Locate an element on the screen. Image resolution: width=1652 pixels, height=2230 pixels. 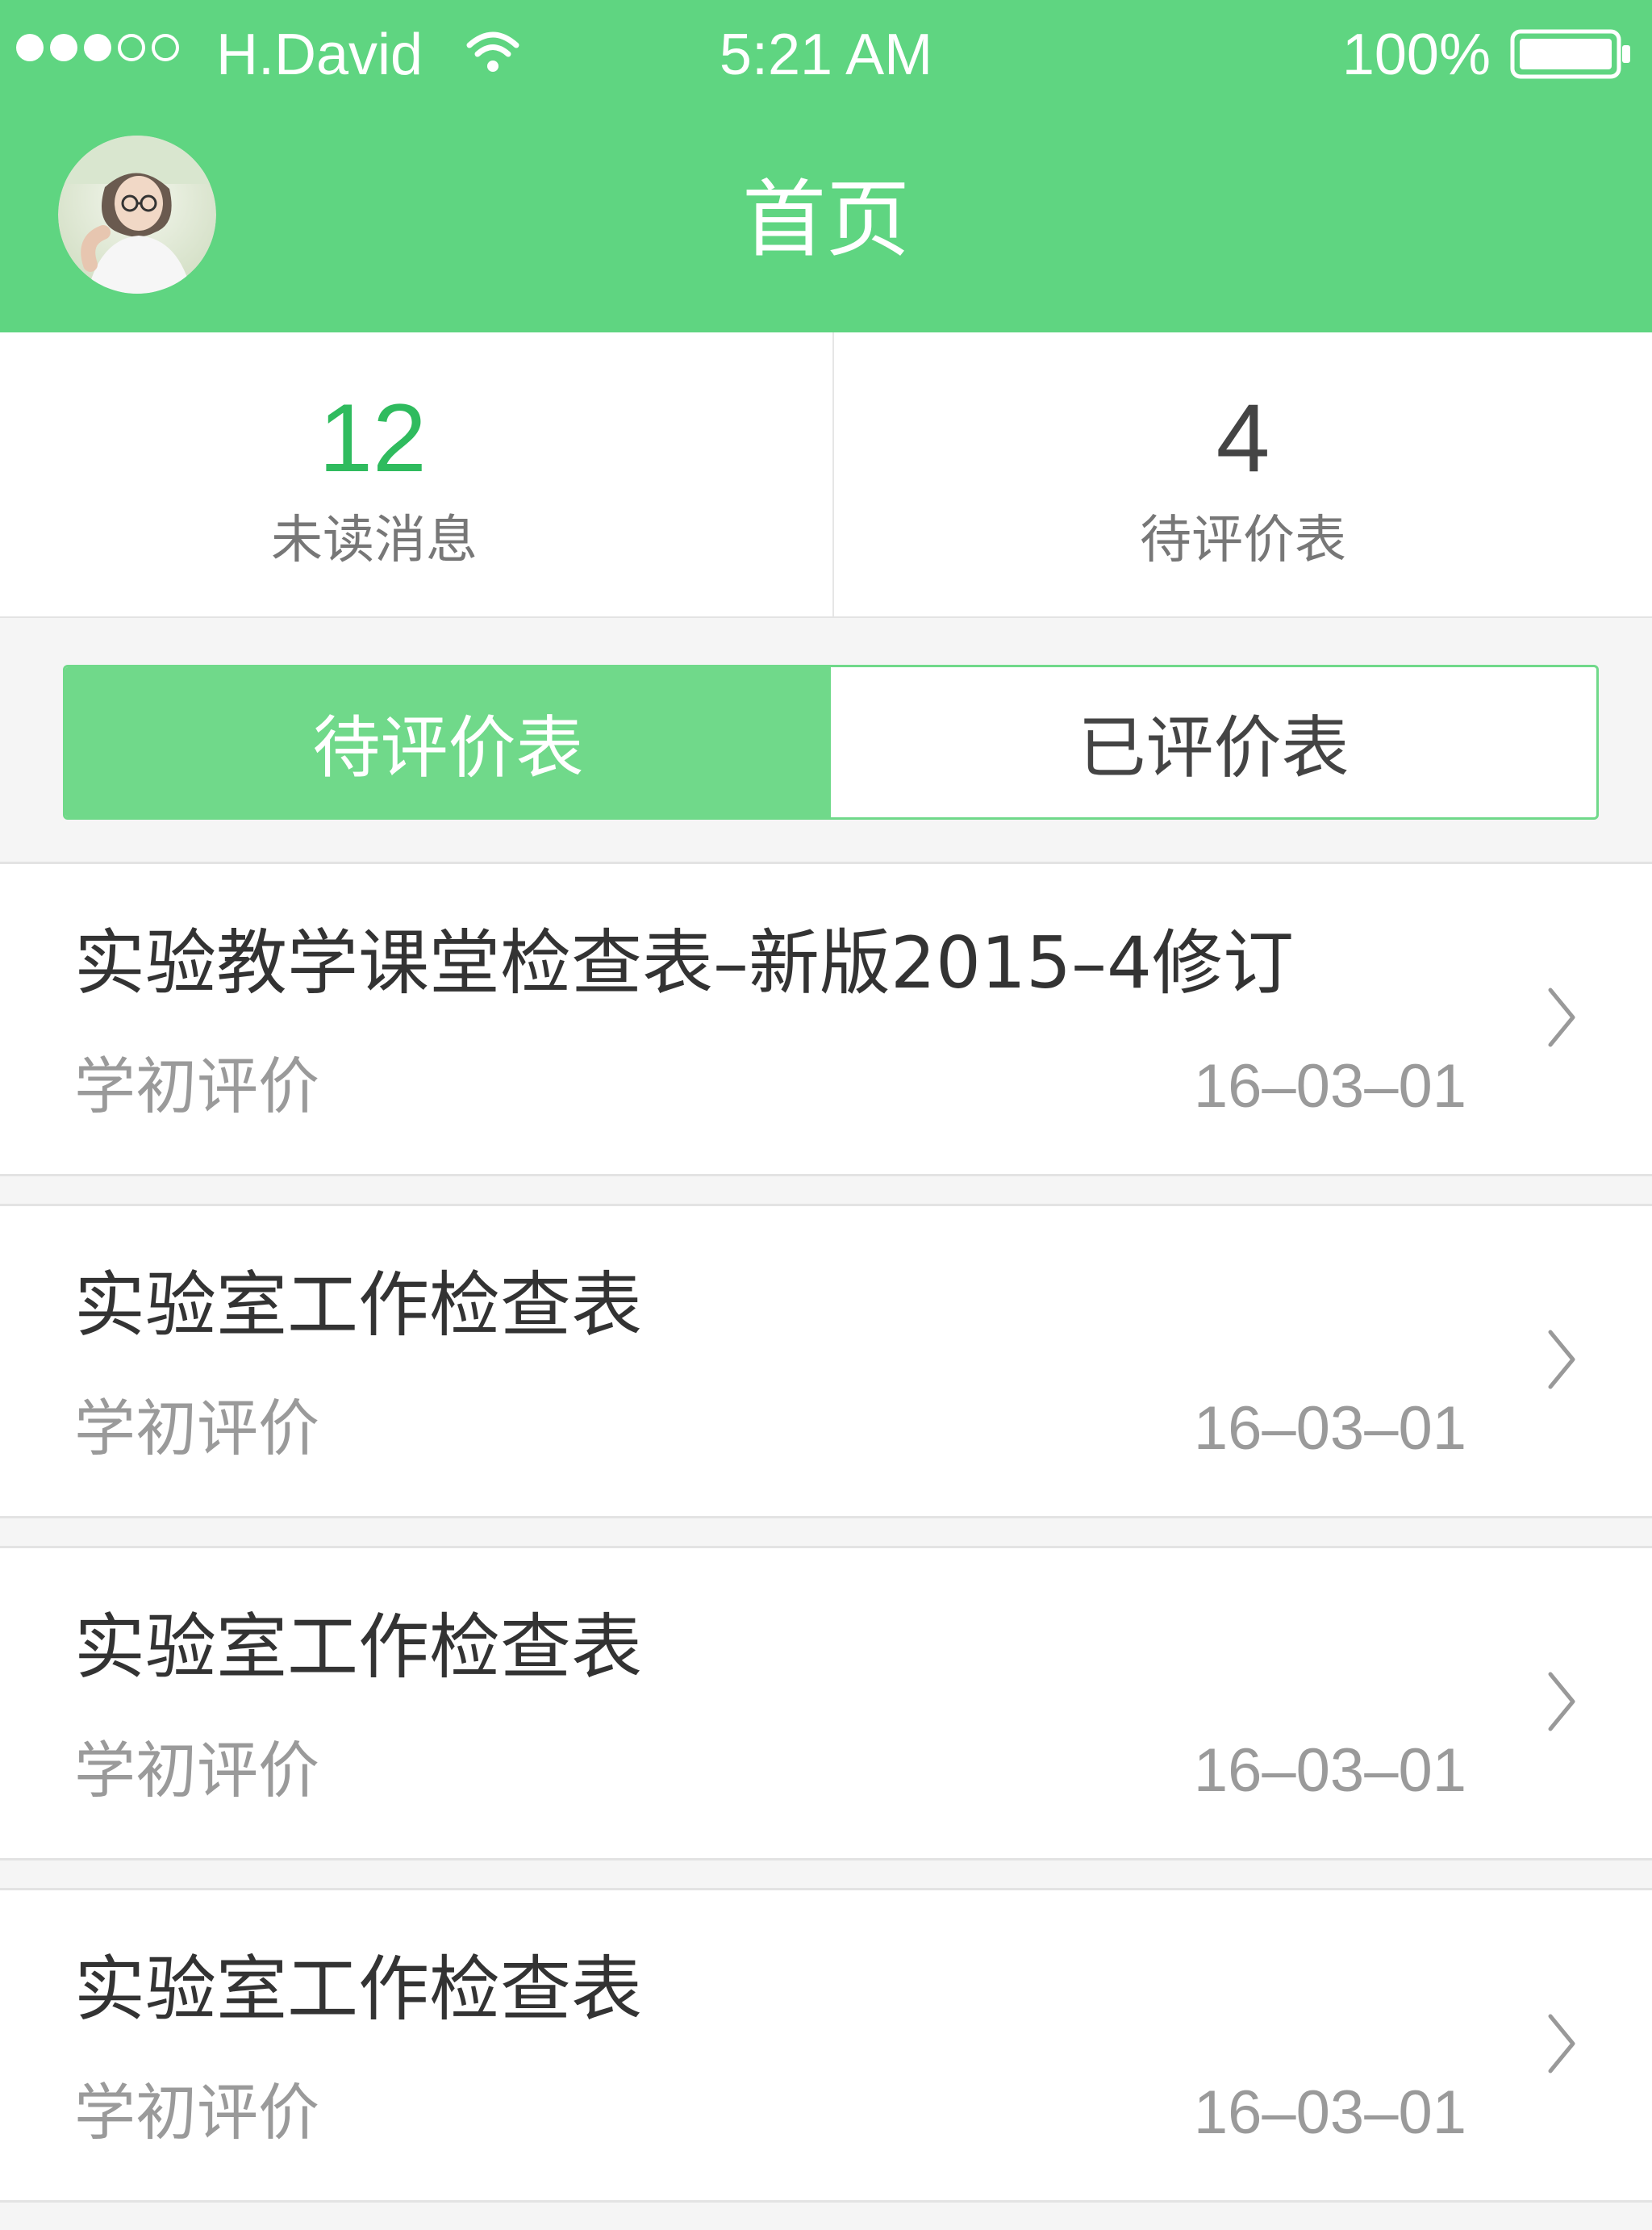
tab-completed-forms: 已评价表 is located at coordinates (1214, 742).